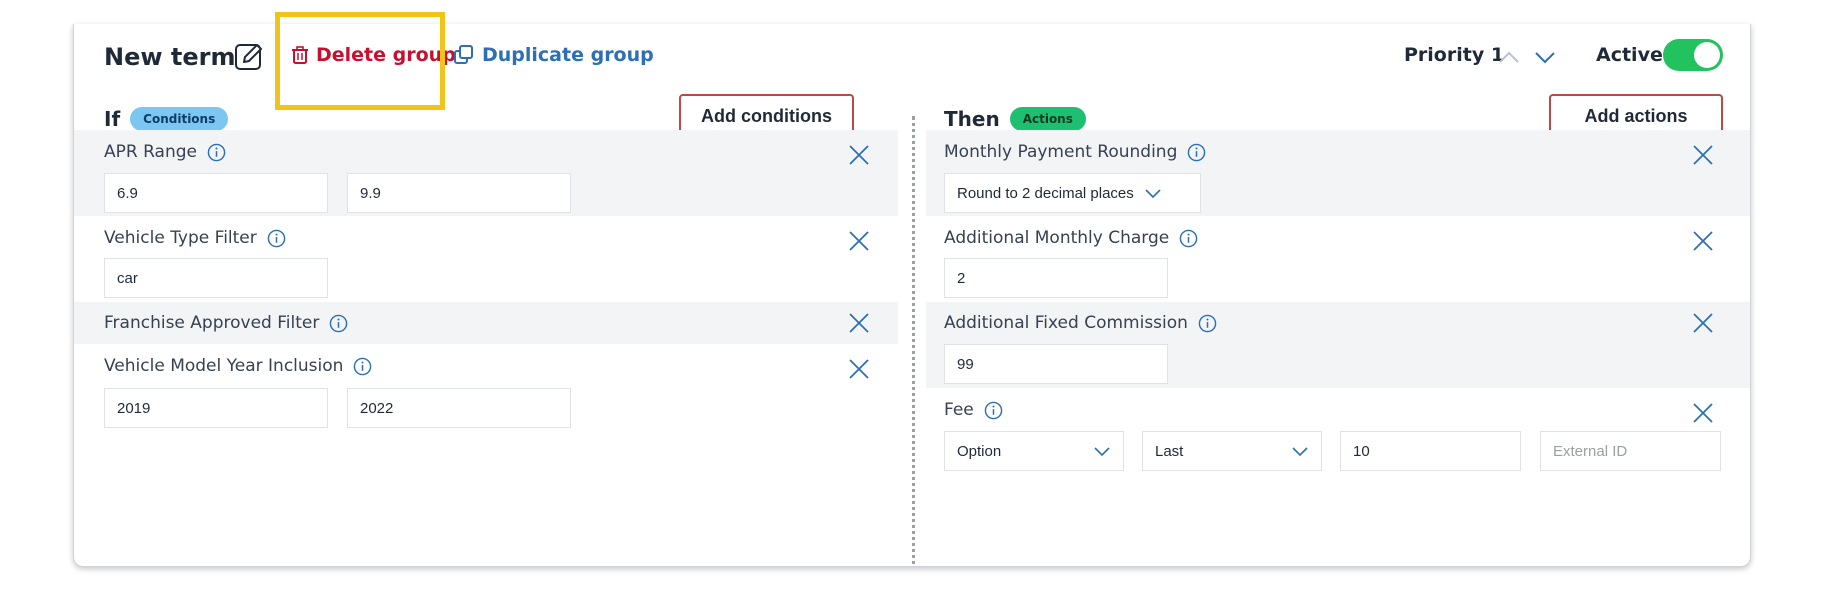  What do you see at coordinates (1338, 259) in the screenshot?
I see `action-row: Additional Monthly Charge 2` at bounding box center [1338, 259].